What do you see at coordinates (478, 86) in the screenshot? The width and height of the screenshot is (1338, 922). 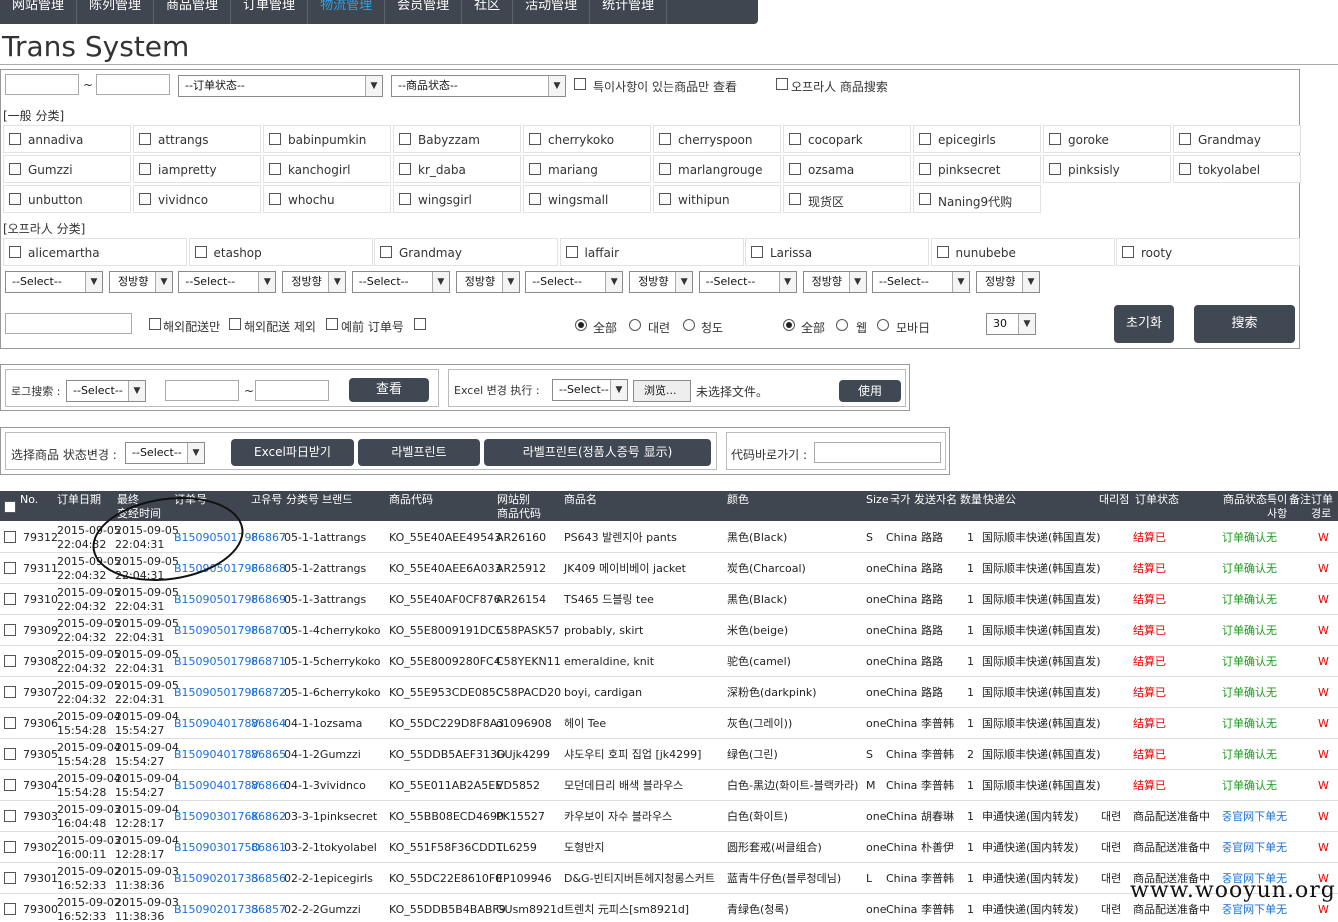 I see `goods-status-select: --商品状态-- ▼` at bounding box center [478, 86].